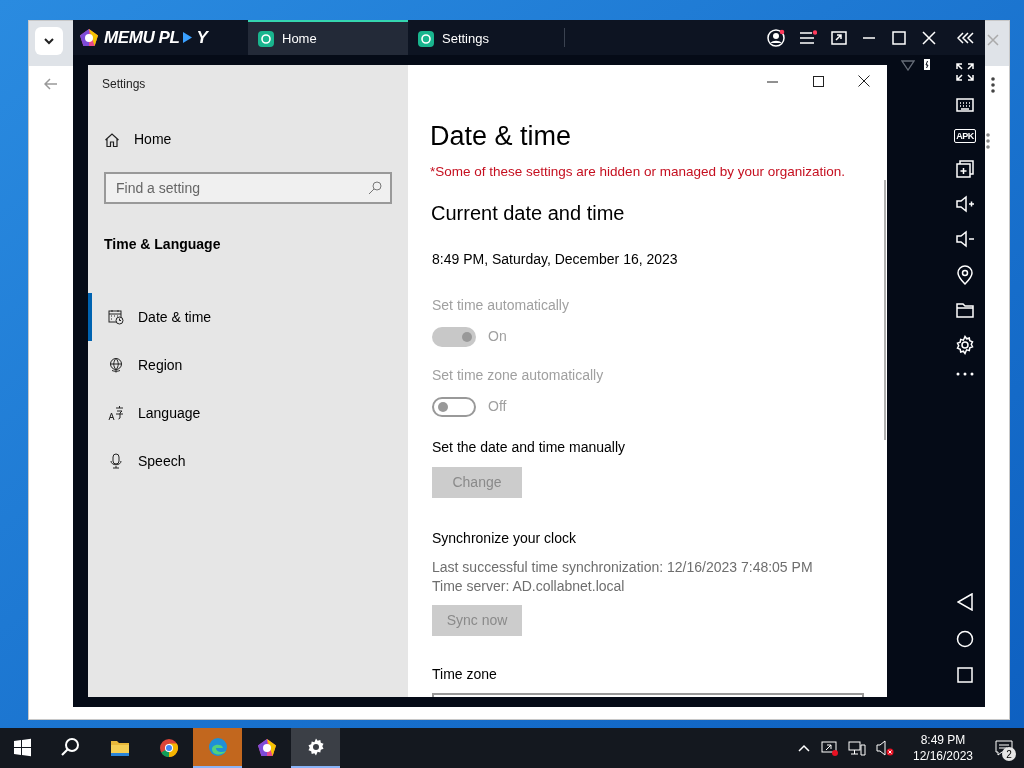 This screenshot has height=768, width=1024. What do you see at coordinates (966, 37) in the screenshot?
I see `collapse-arrows-icon` at bounding box center [966, 37].